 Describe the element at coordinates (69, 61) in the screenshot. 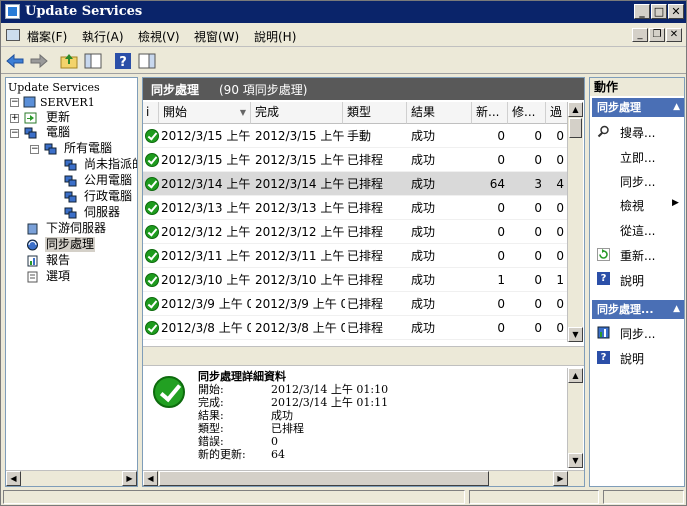

I see `up-folder-icon` at that location.